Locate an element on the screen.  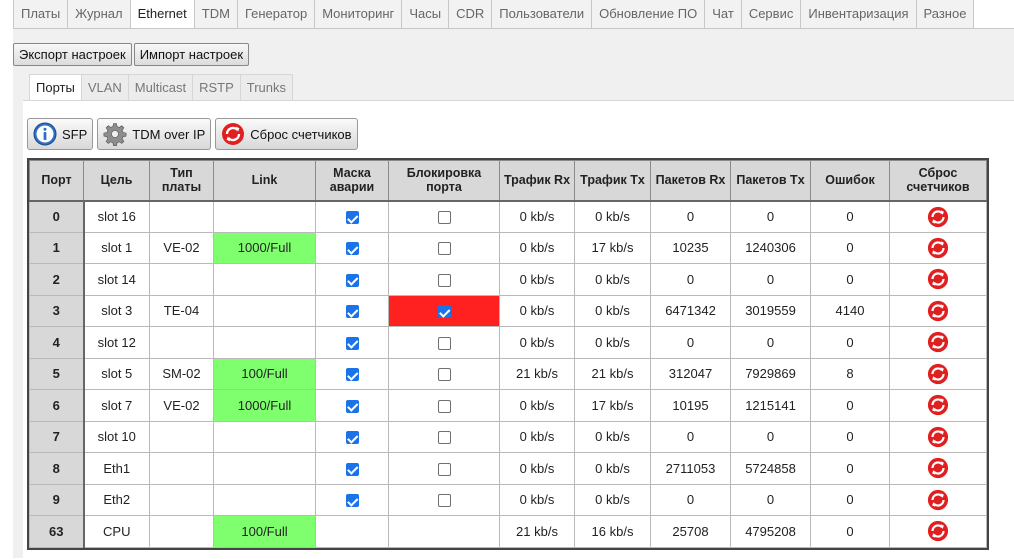
port-number: 0 is located at coordinates (57, 216).